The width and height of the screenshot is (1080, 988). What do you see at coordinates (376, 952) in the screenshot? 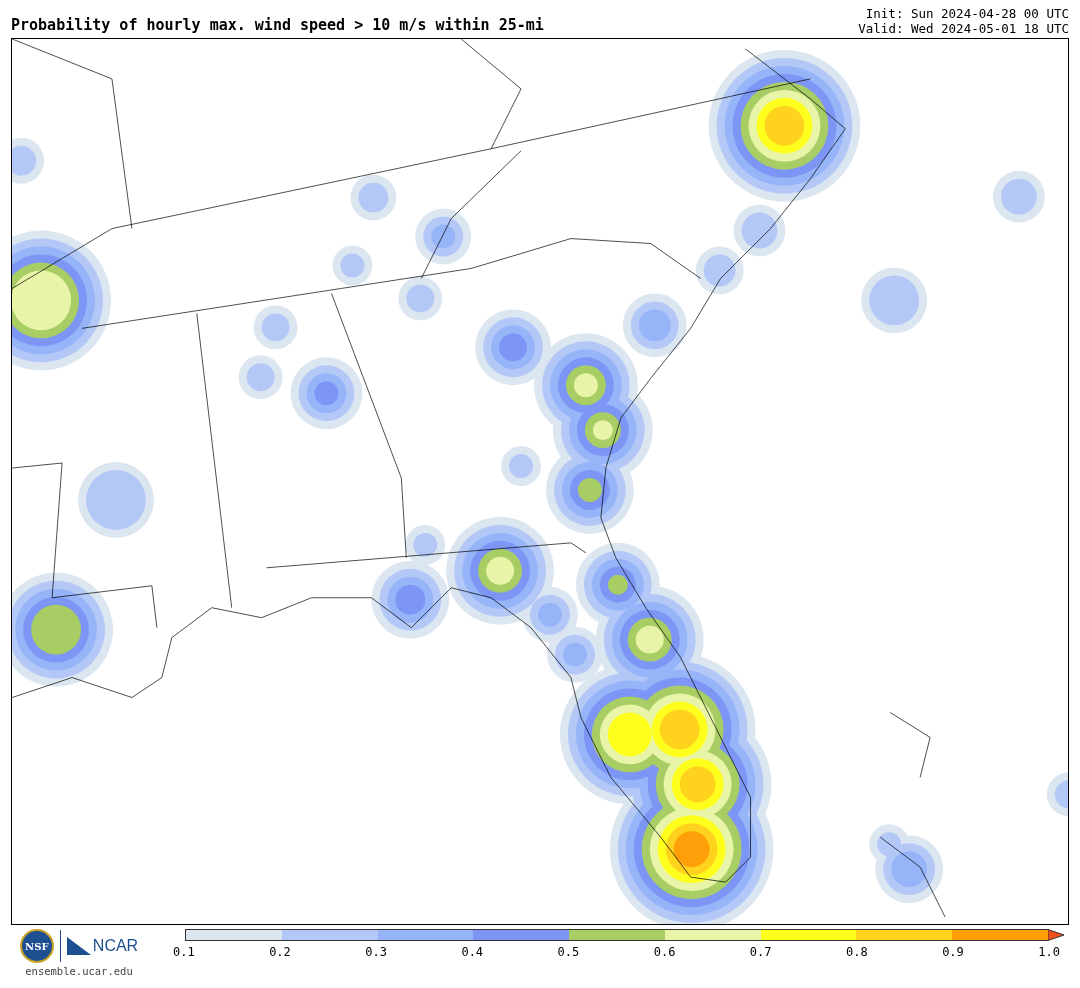
I see `colorbar-tick-label: 0.3` at bounding box center [376, 952].